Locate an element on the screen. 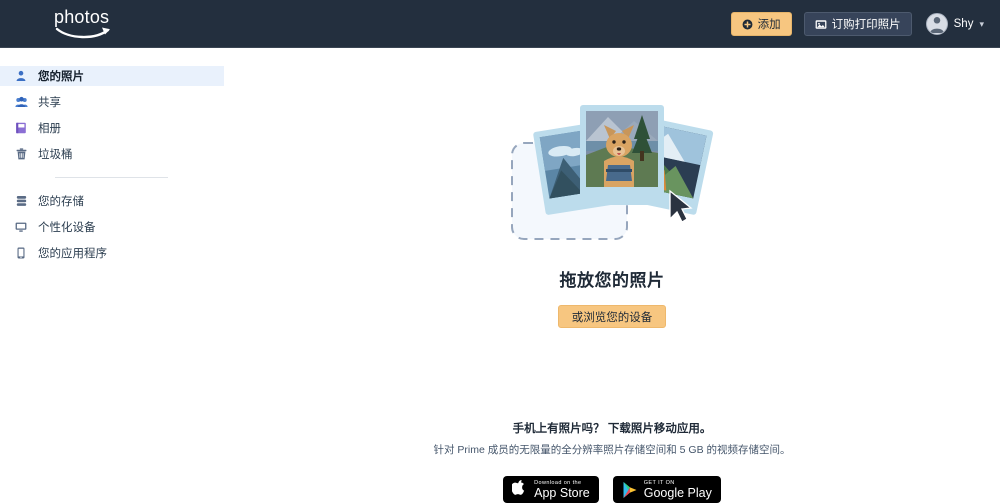  mobile-phone-icon is located at coordinates (21, 253).